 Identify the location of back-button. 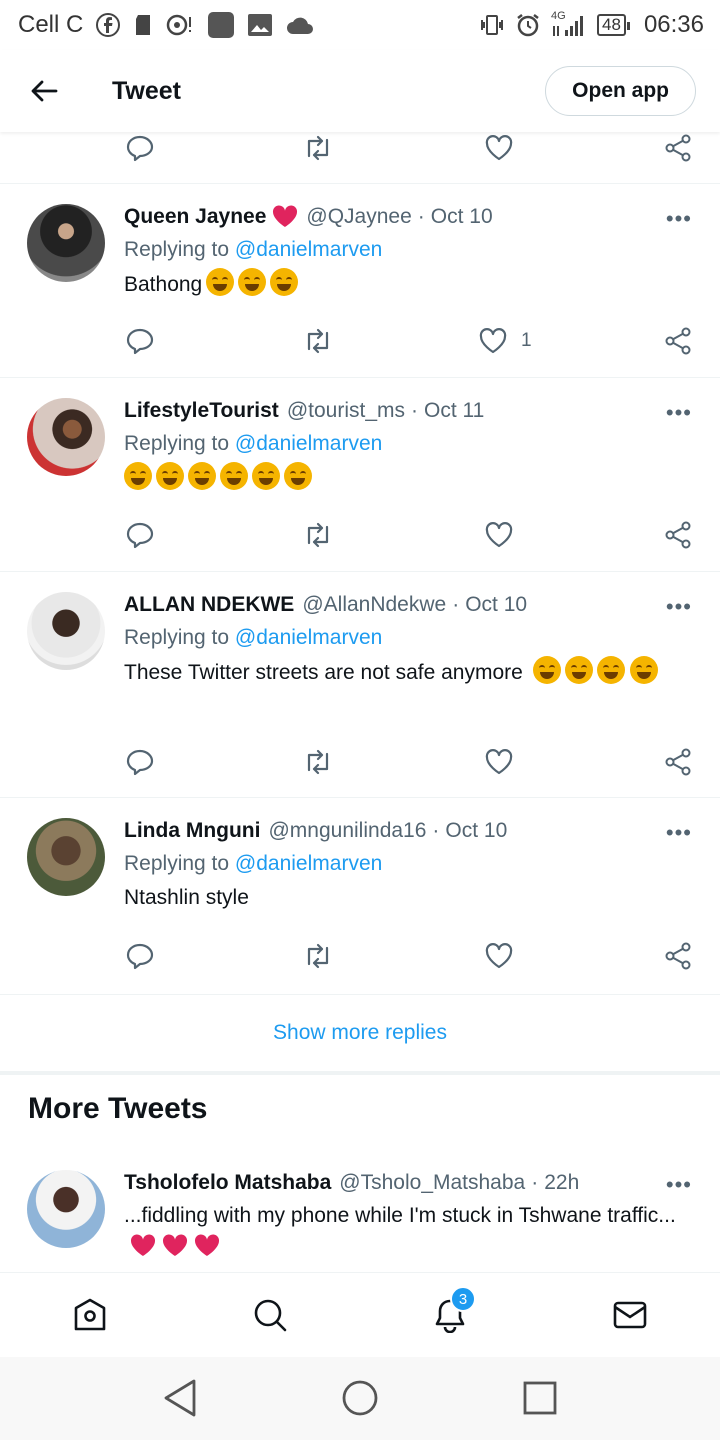
(44, 91).